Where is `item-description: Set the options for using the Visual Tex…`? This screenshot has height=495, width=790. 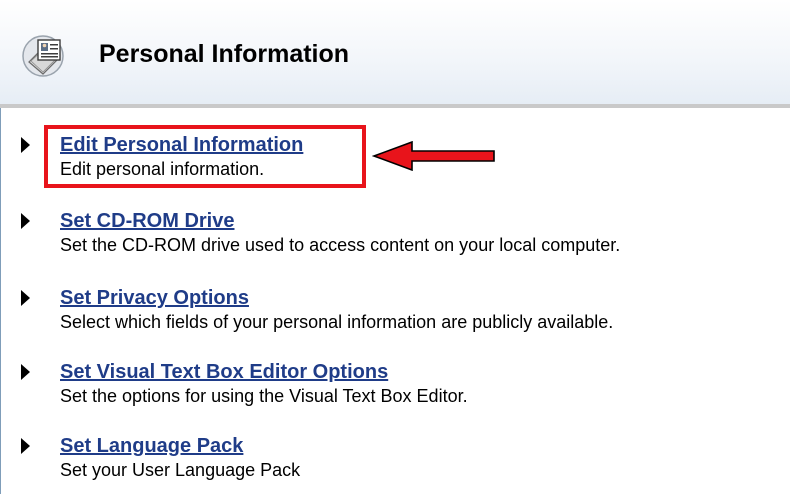 item-description: Set the options for using the Visual Tex… is located at coordinates (264, 396).